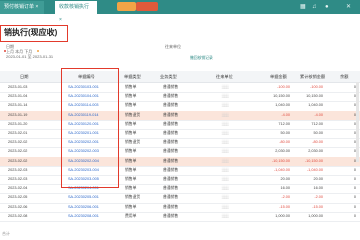 This screenshot has width=360, height=240. I want to click on cell-date: 2023-01-19, so click(18, 114).